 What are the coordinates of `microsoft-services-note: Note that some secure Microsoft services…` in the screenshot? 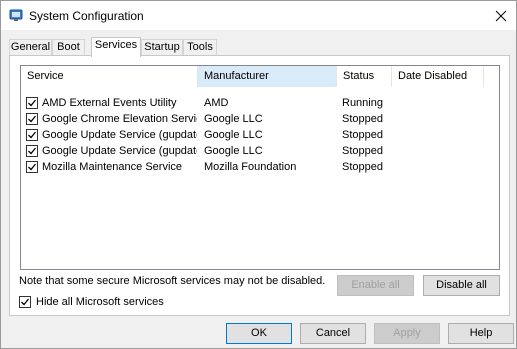 It's located at (172, 281).